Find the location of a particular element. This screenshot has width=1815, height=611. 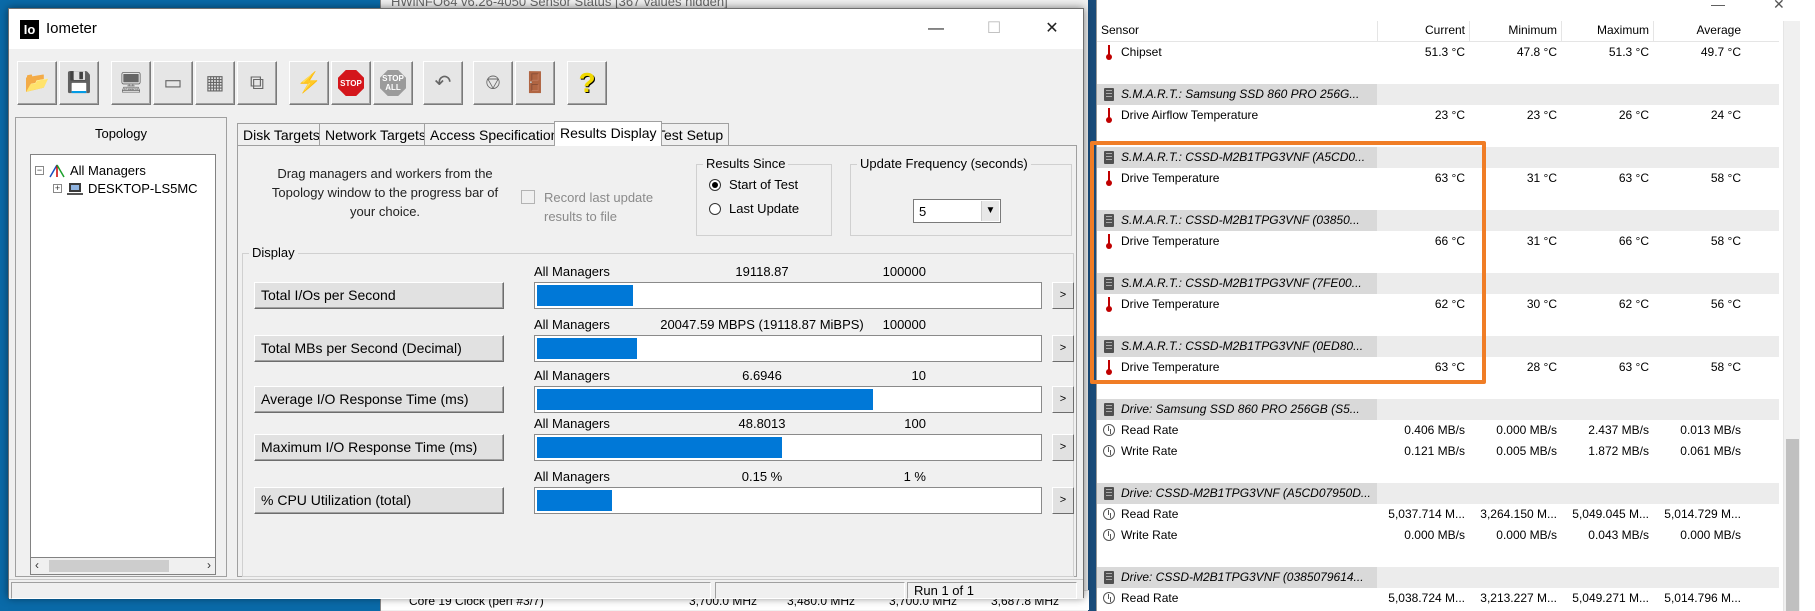

computer-icon is located at coordinates (75, 188).